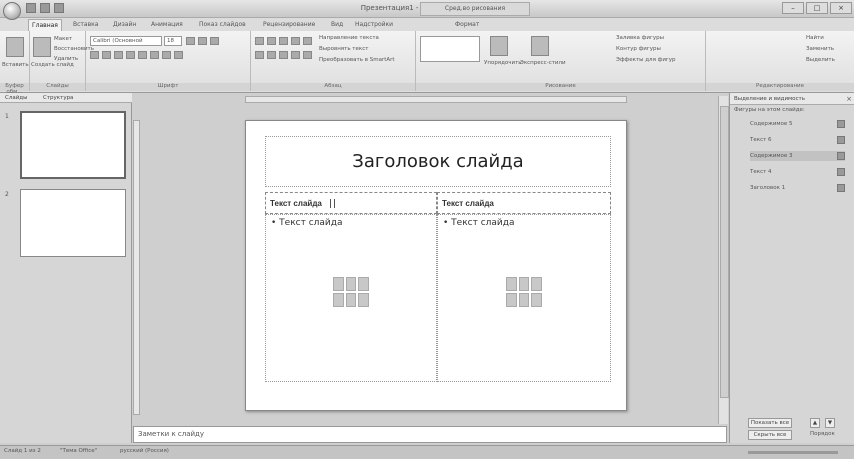 The image size is (854, 459). Describe the element at coordinates (351, 203) in the screenshot. I see `left-header-placeholder: Текст слайда` at that location.